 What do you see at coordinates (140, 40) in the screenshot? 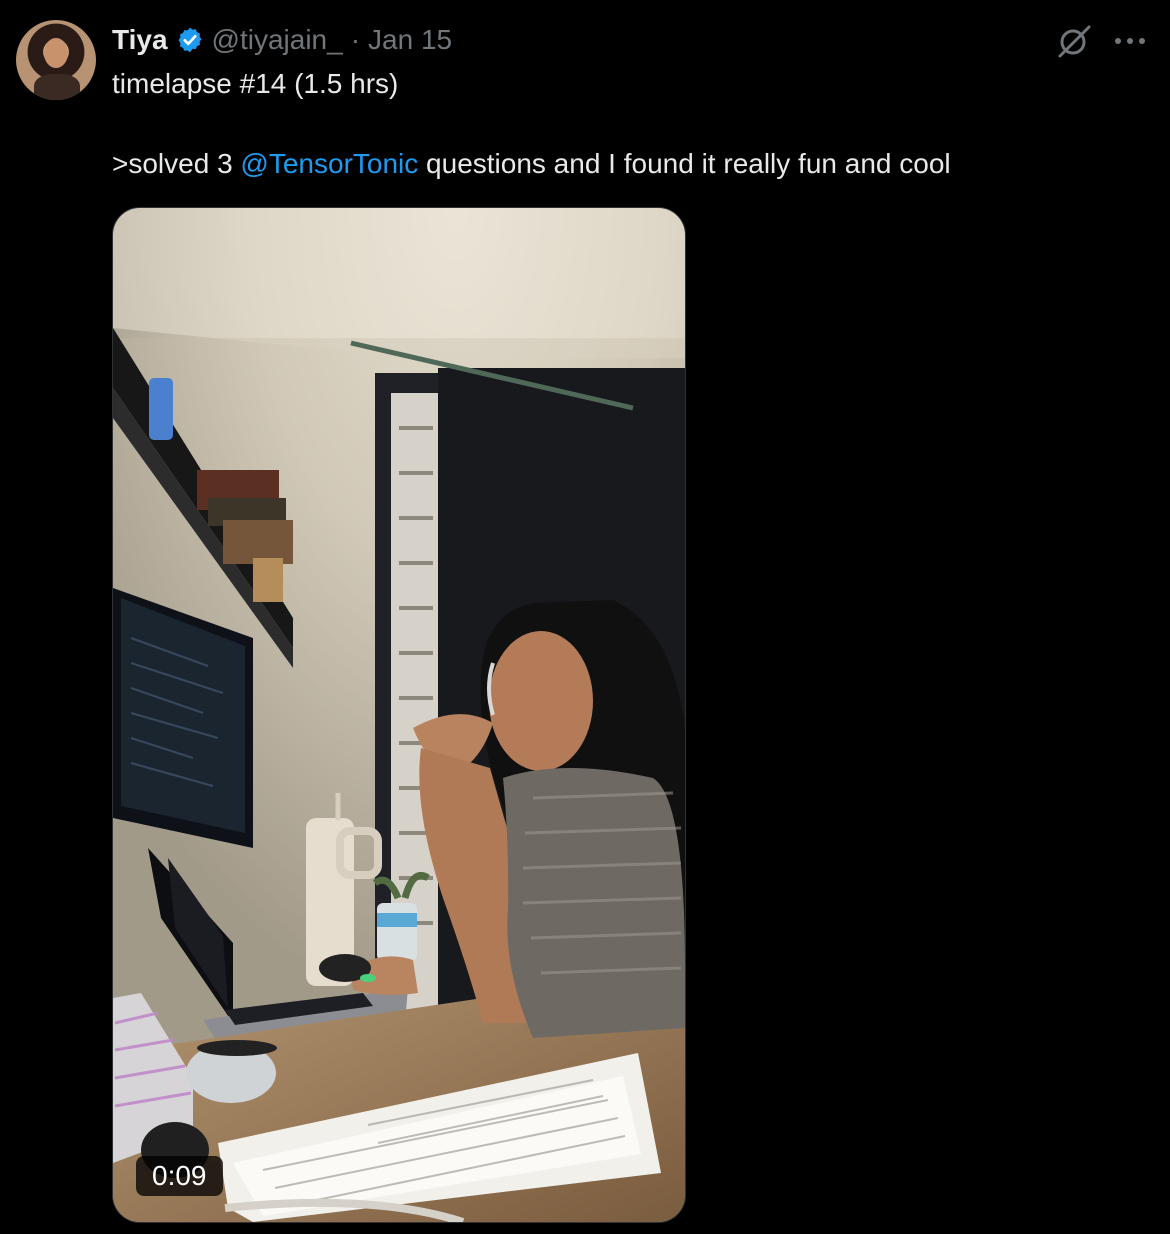
I see `author-name: Tiya` at bounding box center [140, 40].